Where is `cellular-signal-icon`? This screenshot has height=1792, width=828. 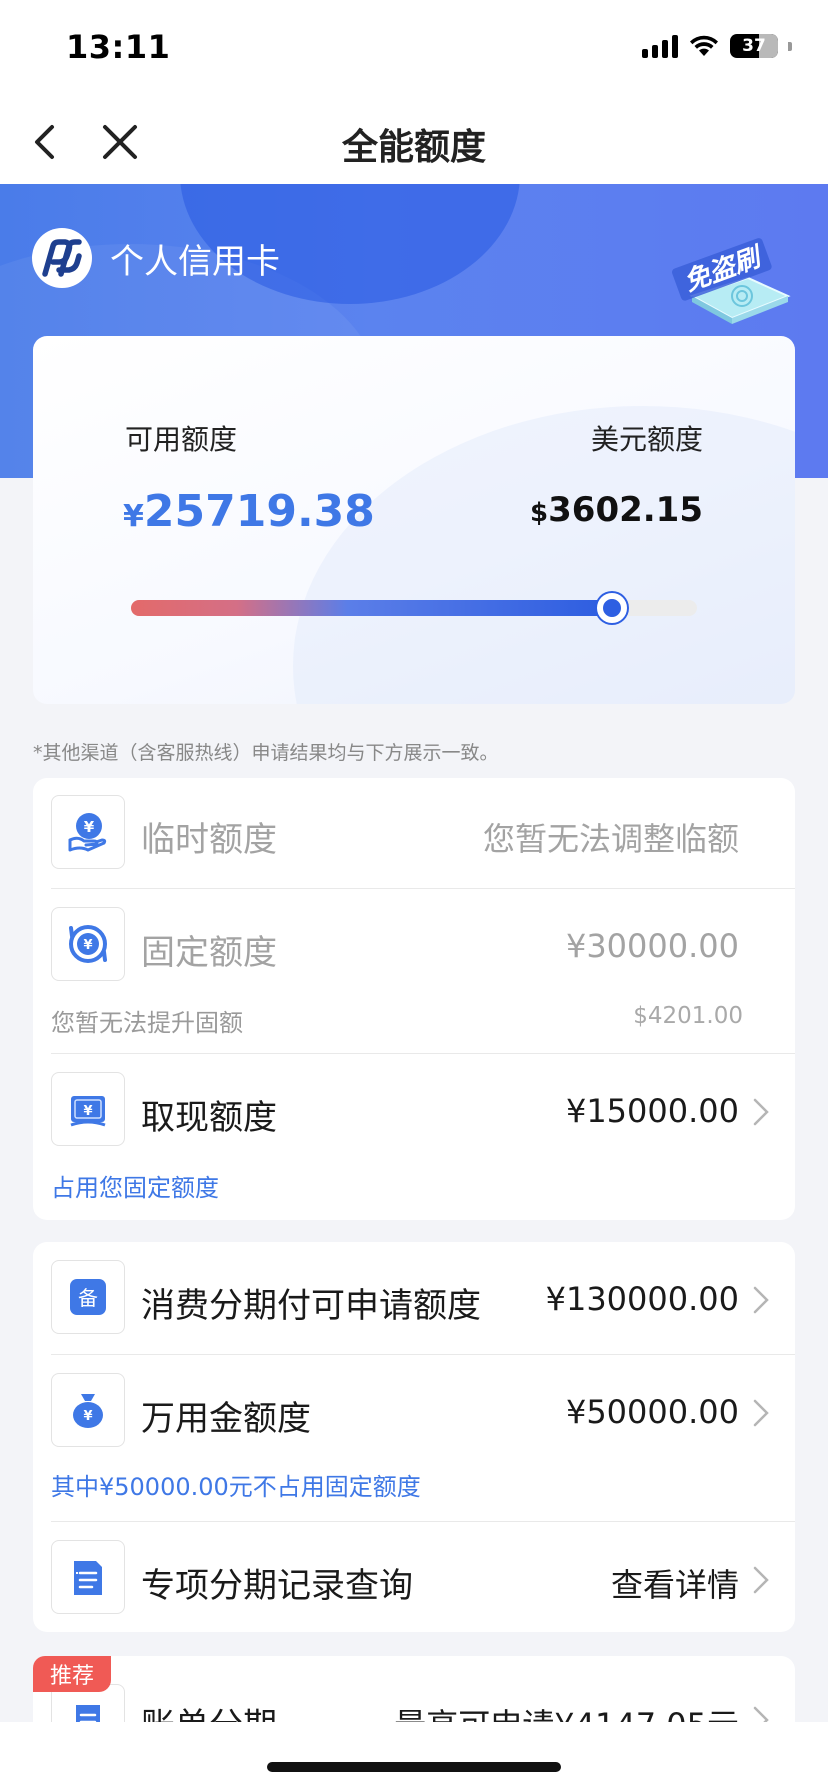
cellular-signal-icon is located at coordinates (660, 46).